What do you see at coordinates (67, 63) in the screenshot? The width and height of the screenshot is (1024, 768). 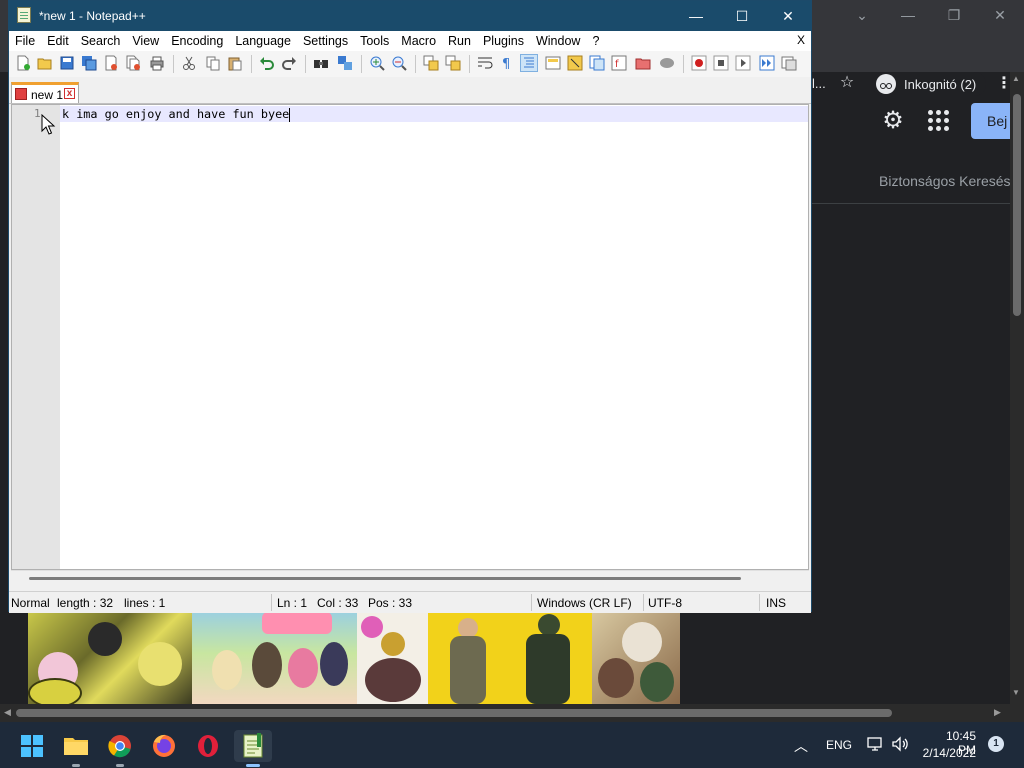 I see `save-icon` at bounding box center [67, 63].